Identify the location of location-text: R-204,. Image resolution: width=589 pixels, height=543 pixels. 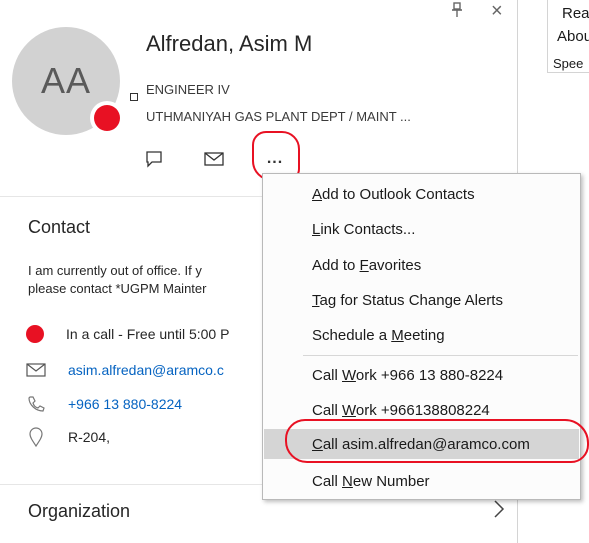
(89, 437).